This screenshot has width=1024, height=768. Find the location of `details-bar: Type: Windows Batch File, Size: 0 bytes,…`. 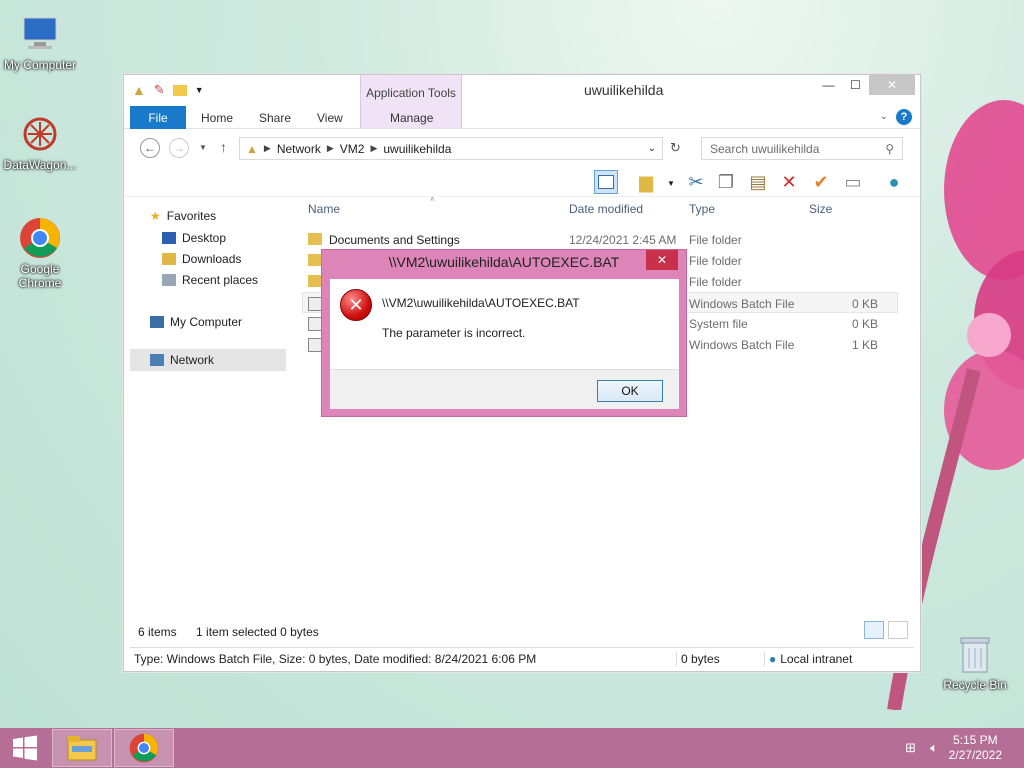

details-bar: Type: Windows Batch File, Size: 0 bytes,… is located at coordinates (522, 658).